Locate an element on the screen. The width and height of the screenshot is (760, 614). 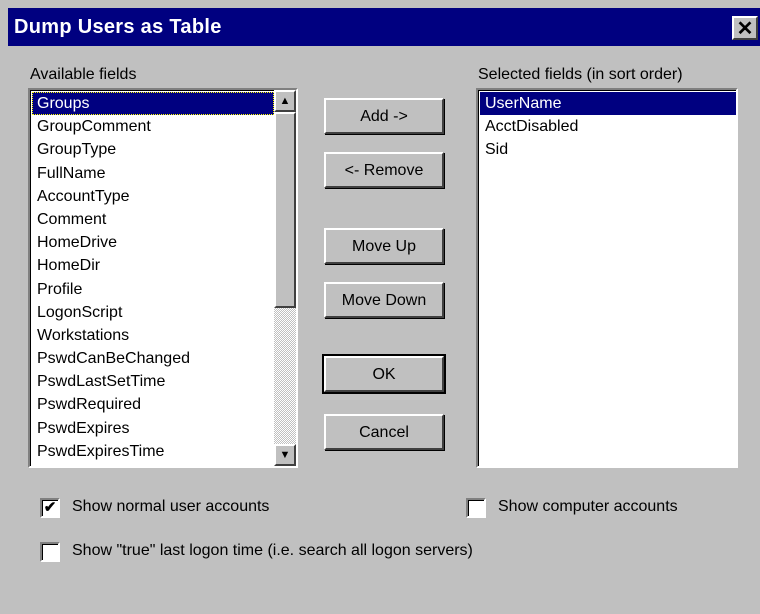
list-item: Sid is located at coordinates (608, 149).